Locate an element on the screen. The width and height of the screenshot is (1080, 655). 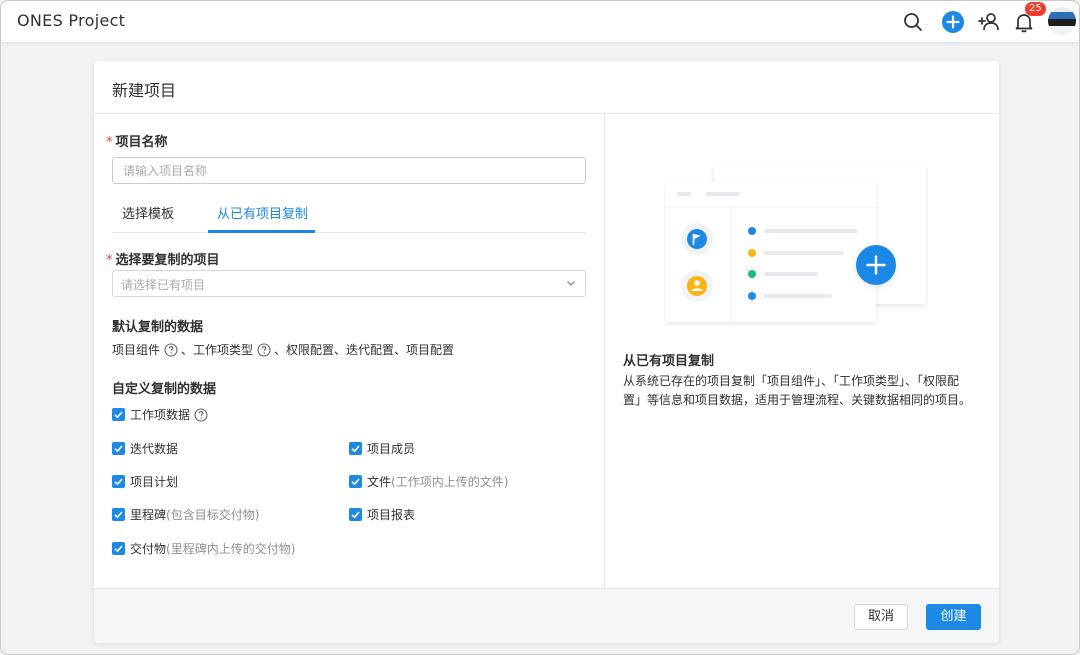
tab-select-template: 选择模板 is located at coordinates (148, 212).